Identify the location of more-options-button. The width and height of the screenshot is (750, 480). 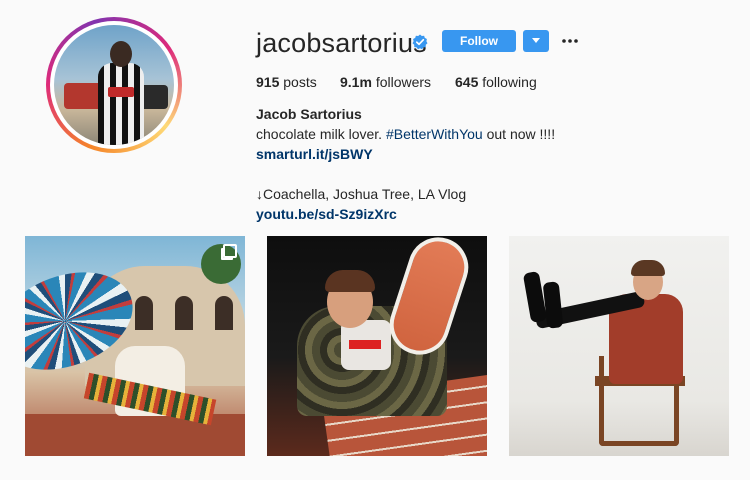
(570, 41).